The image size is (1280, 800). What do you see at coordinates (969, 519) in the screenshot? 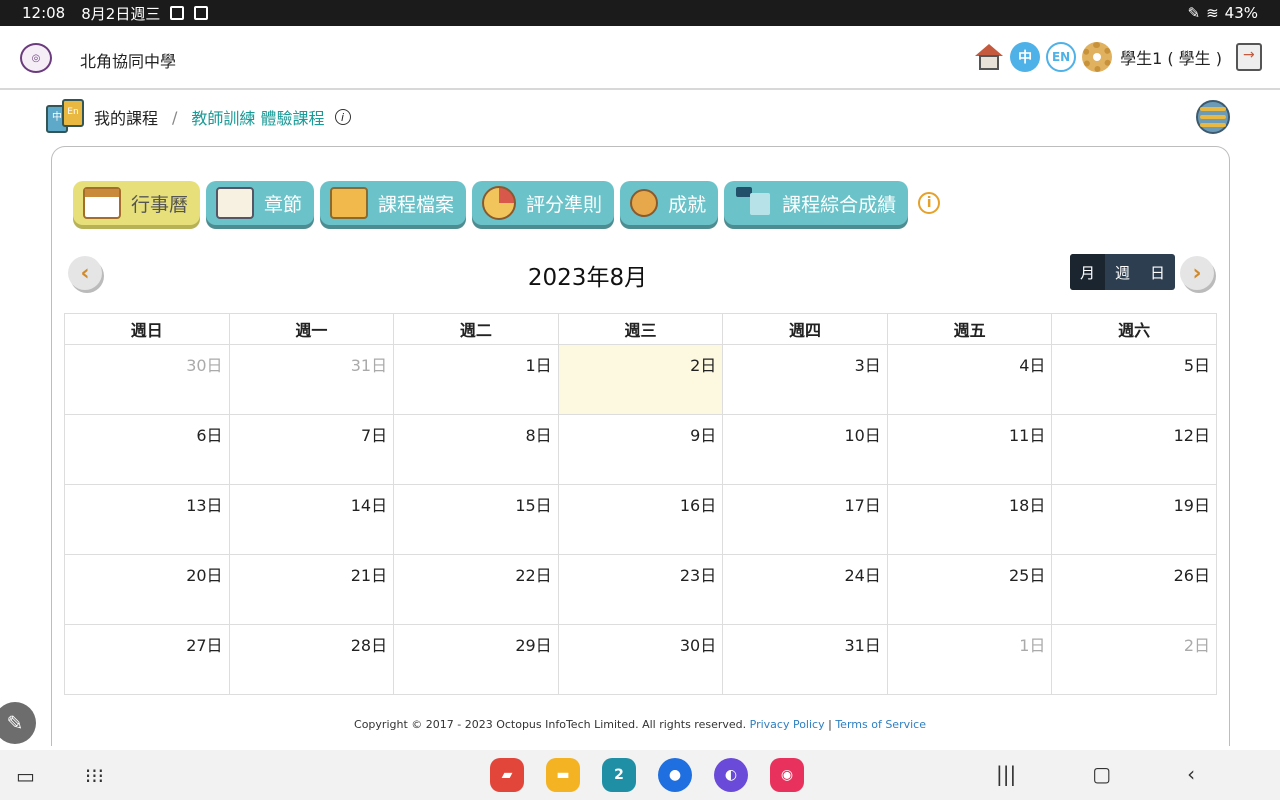
I see `day-cell: 18日` at bounding box center [969, 519].